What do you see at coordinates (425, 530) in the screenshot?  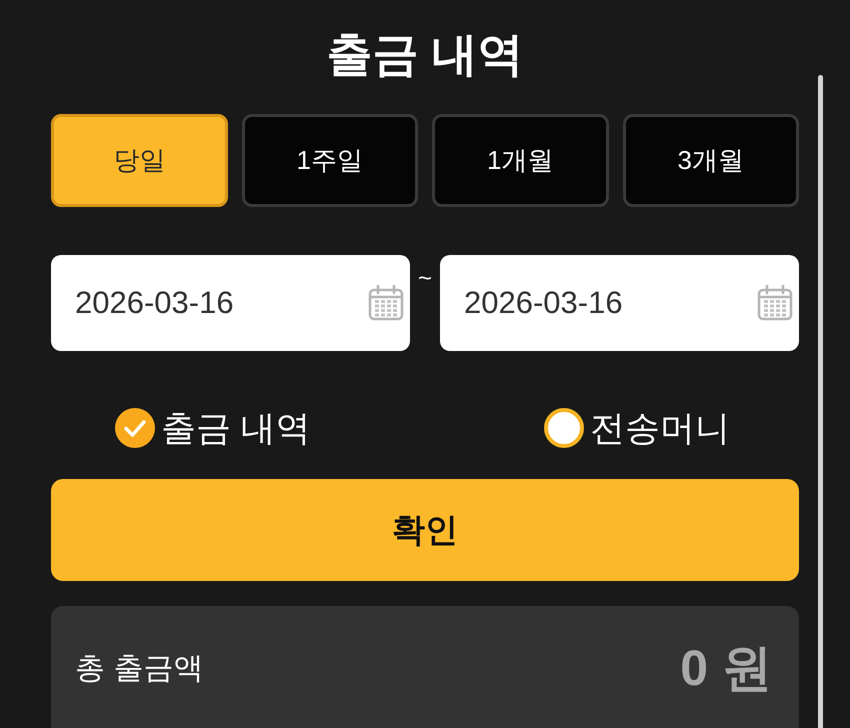 I see `confirm-button: 확인` at bounding box center [425, 530].